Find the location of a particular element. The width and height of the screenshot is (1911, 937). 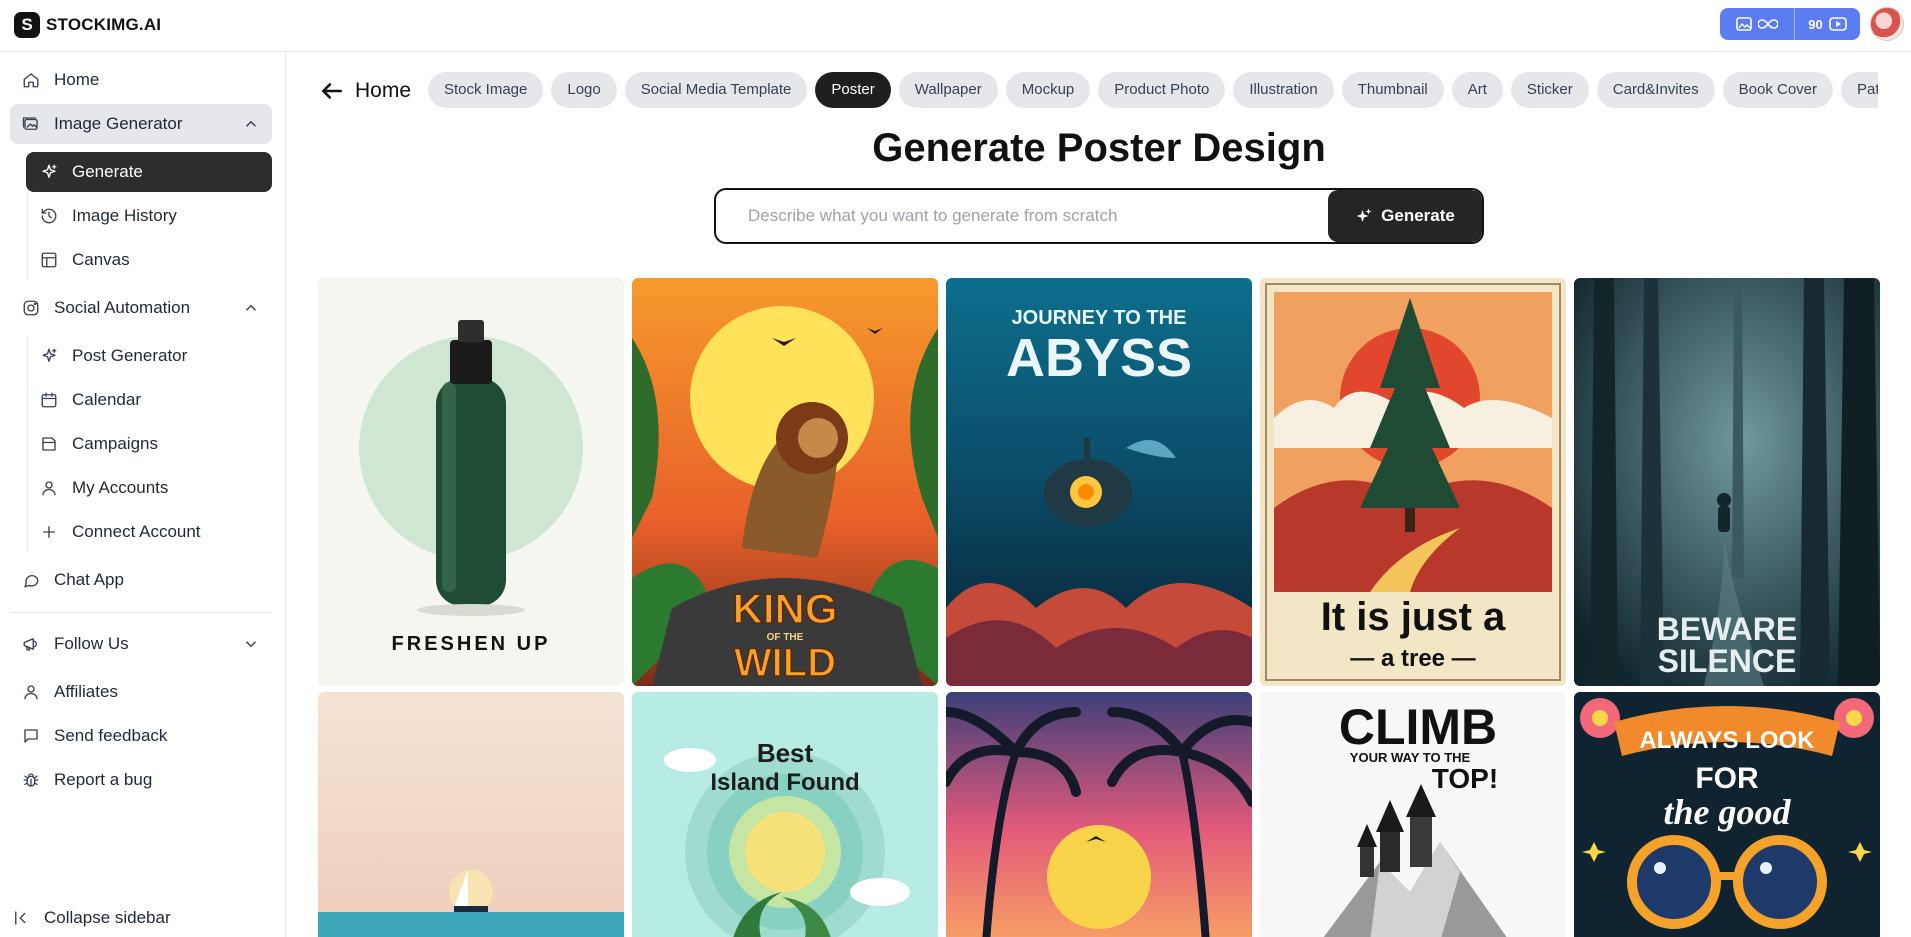

sidebar-item-my-accounts: My Accounts is located at coordinates (149, 488).